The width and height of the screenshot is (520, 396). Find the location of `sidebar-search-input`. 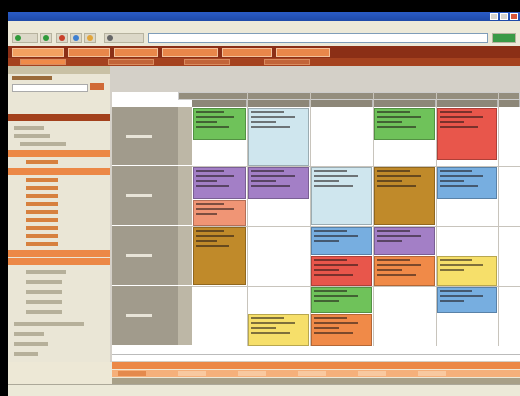

sidebar-search-input is located at coordinates (50, 88).